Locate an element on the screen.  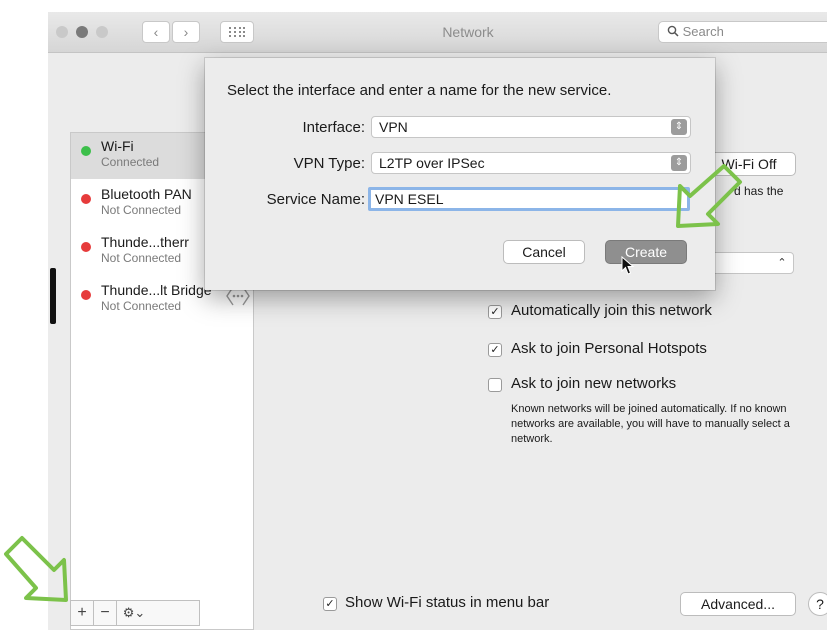
cancel-button: Cancel is located at coordinates (544, 252).